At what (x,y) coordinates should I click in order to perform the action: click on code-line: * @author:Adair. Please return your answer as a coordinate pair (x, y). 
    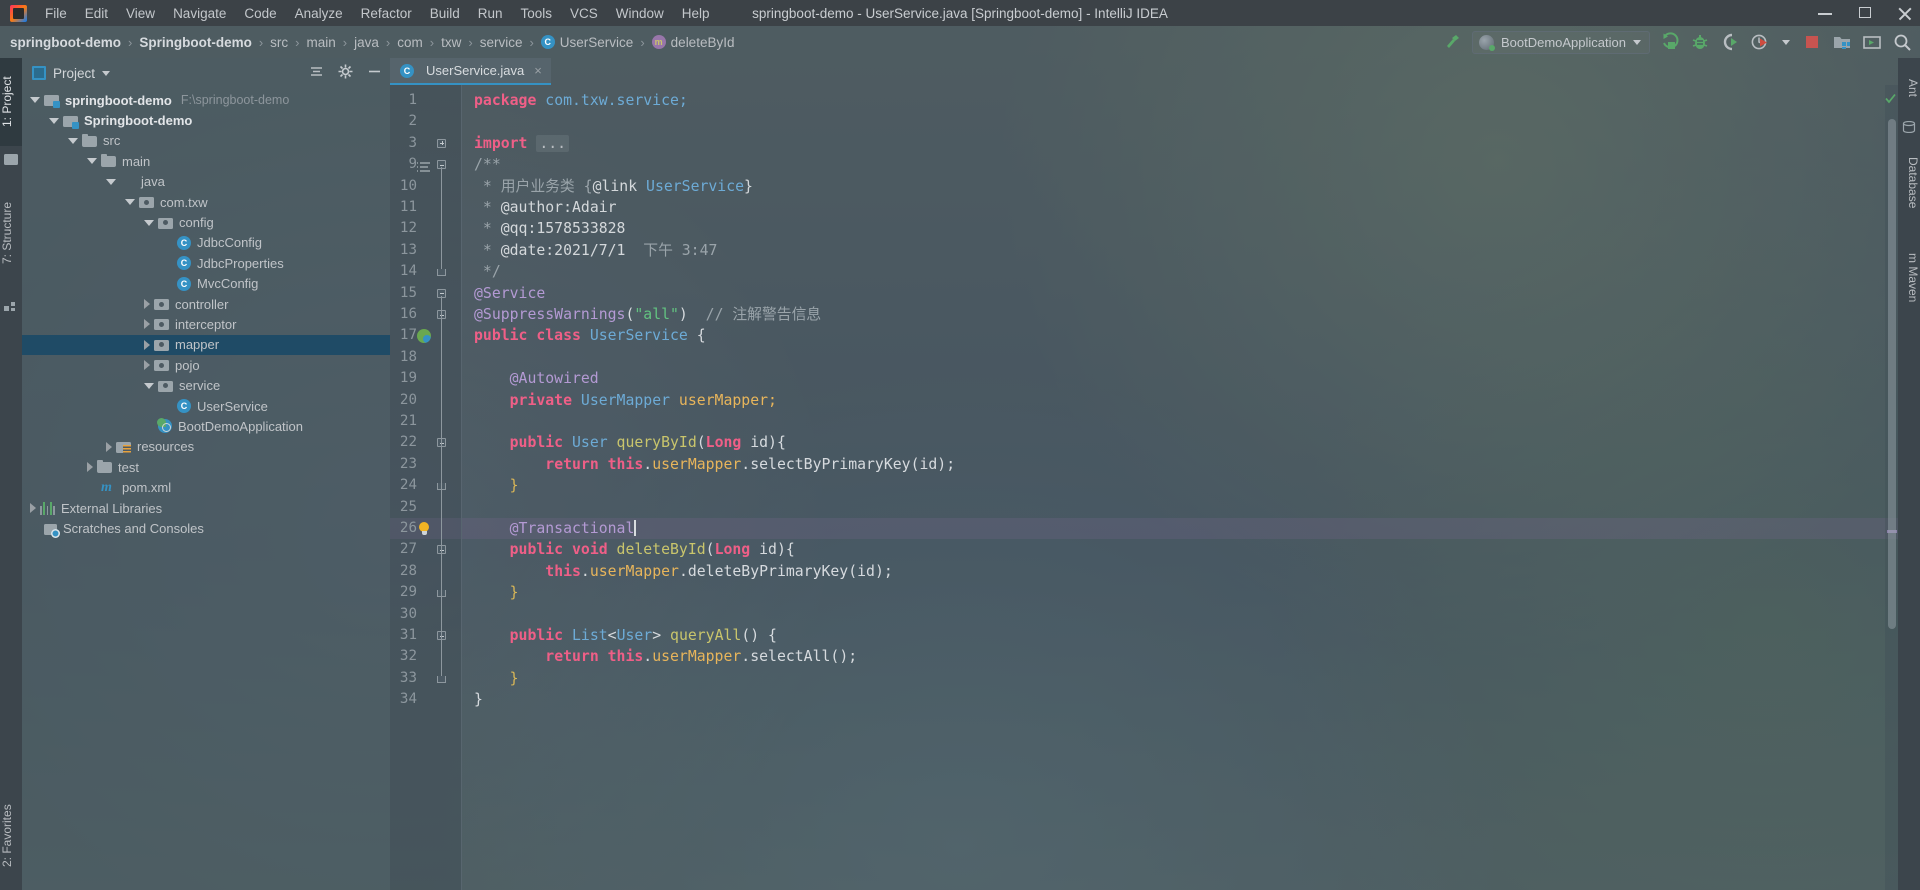
    Looking at the image, I should click on (1180, 207).